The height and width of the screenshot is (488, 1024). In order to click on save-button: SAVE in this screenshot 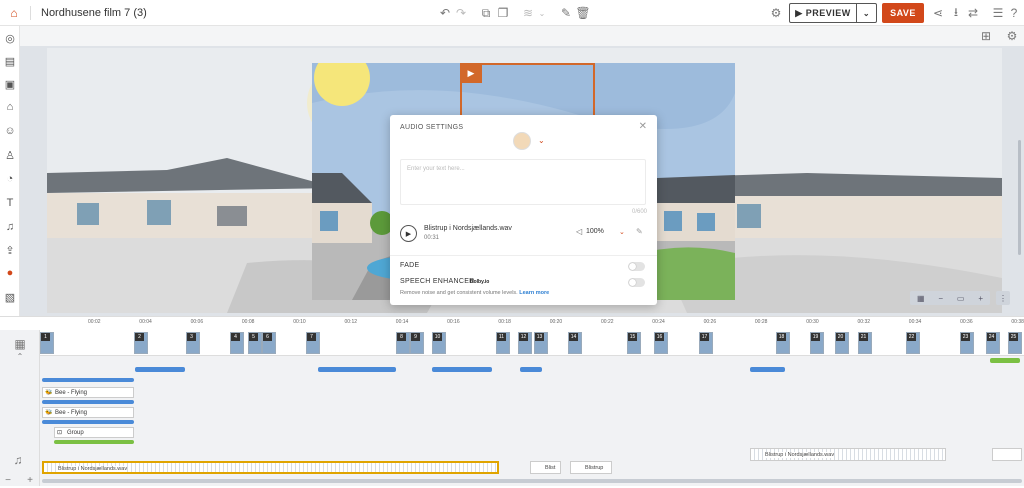, I will do `click(903, 13)`.